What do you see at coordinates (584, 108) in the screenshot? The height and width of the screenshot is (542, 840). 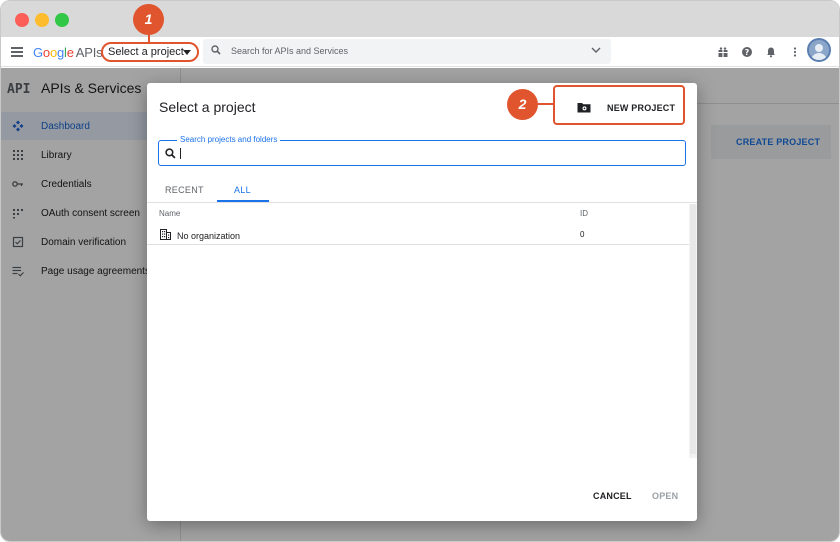 I see `new-folder-icon` at bounding box center [584, 108].